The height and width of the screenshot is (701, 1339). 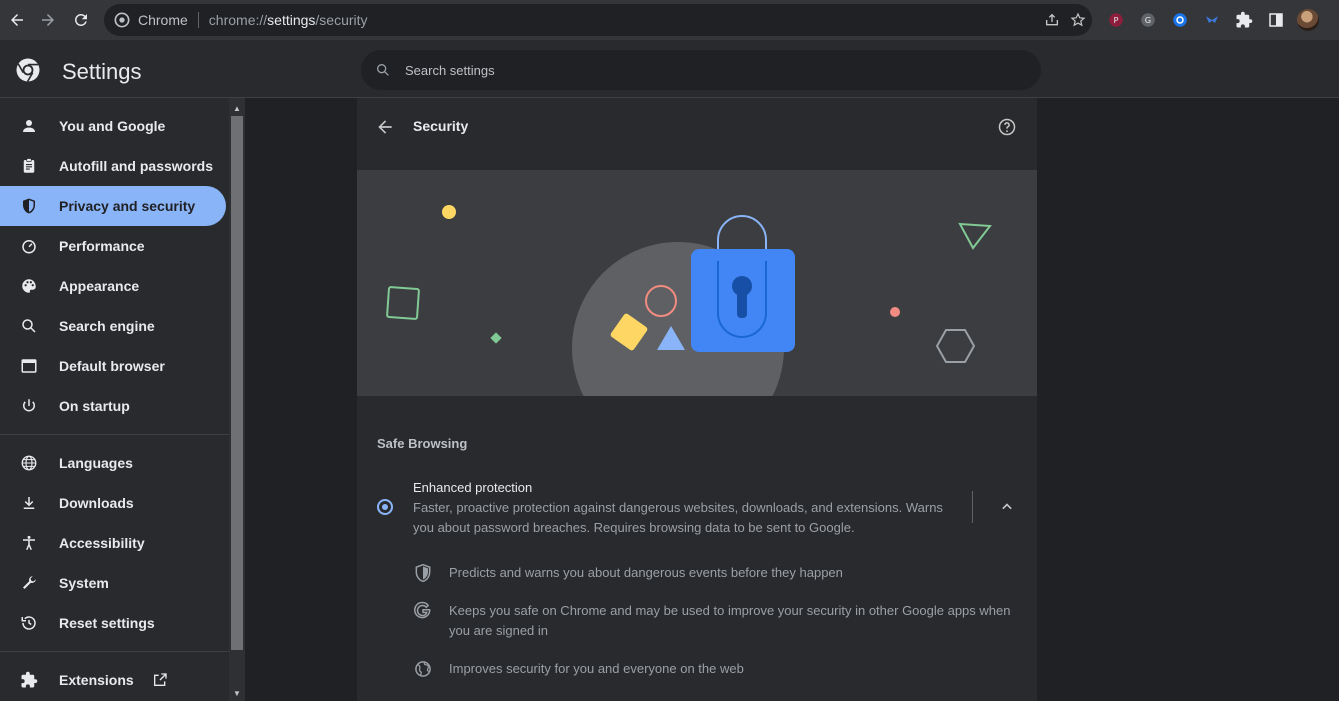 I want to click on avatar, so click(x=1308, y=20).